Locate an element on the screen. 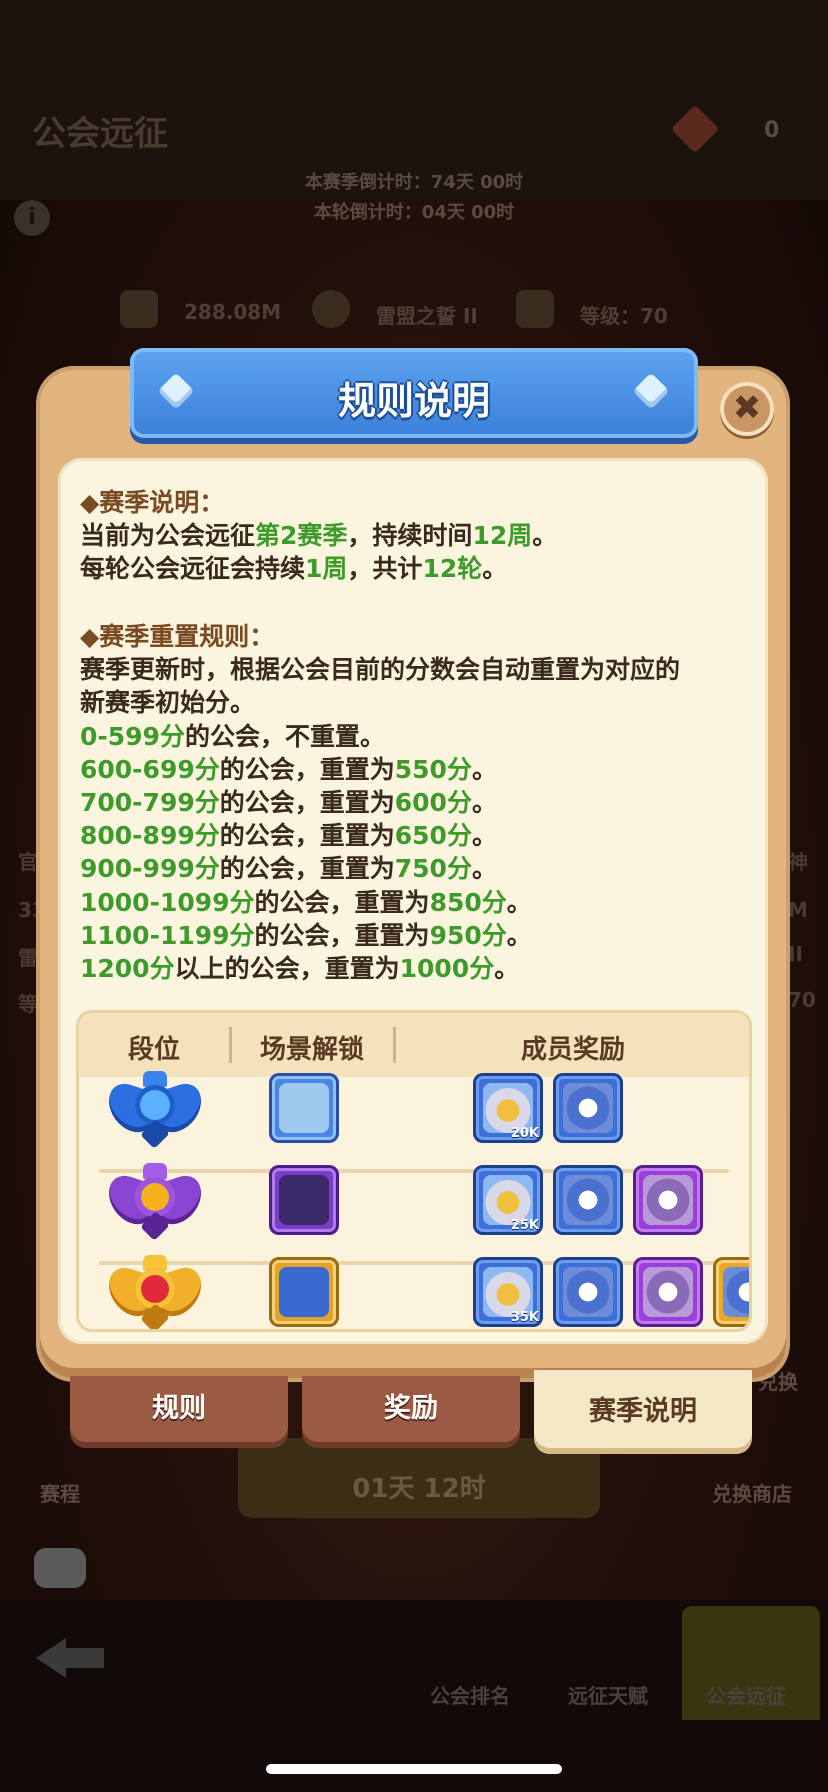  tab-season-info: 赛季说明 is located at coordinates (643, 1412).